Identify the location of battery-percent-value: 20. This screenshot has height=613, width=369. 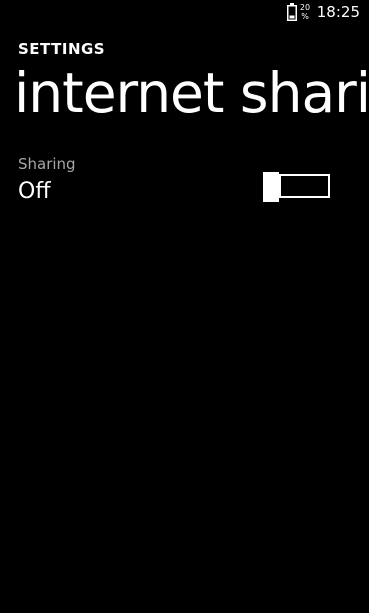
(305, 7).